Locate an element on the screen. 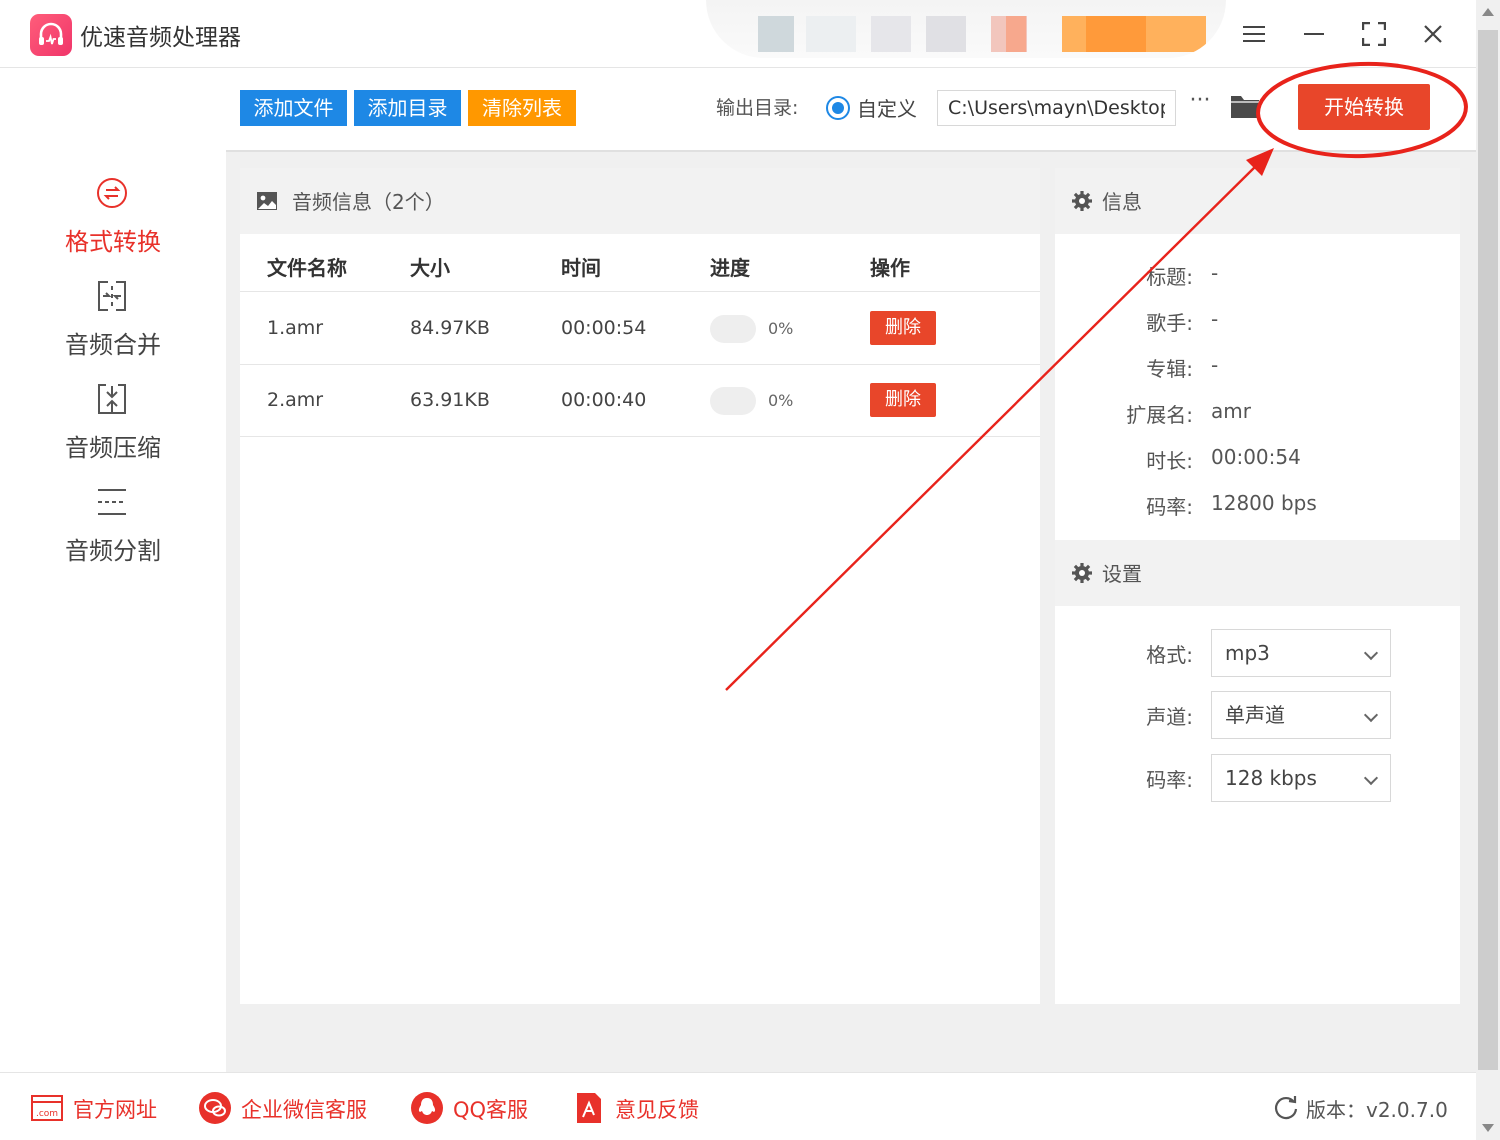 The width and height of the screenshot is (1500, 1140). footer: .com 官方网址 企业微信客服 QQ客服 意见反馈 版本：v2.0.7.0 is located at coordinates (738, 1106).